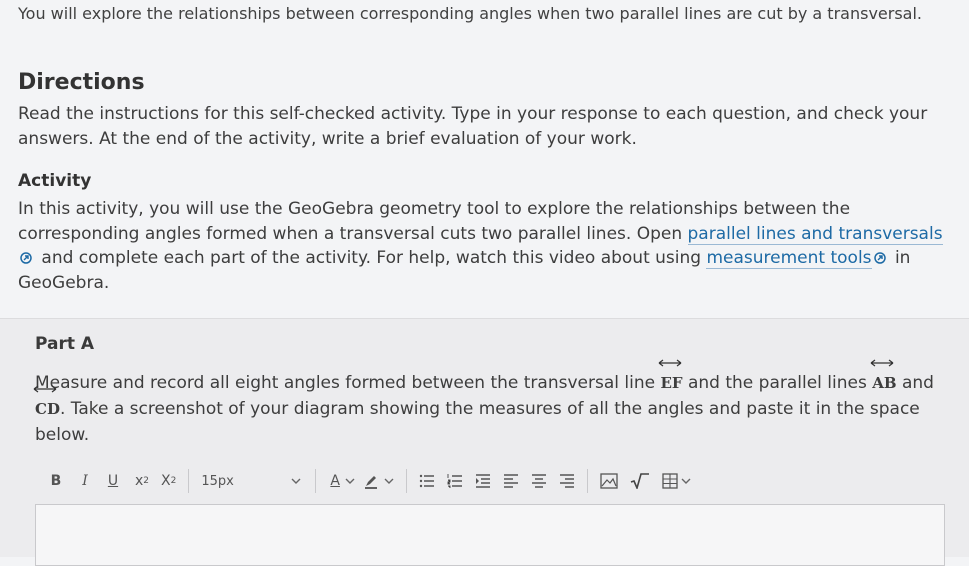  I want to click on subscript-button: X2, so click(168, 481).